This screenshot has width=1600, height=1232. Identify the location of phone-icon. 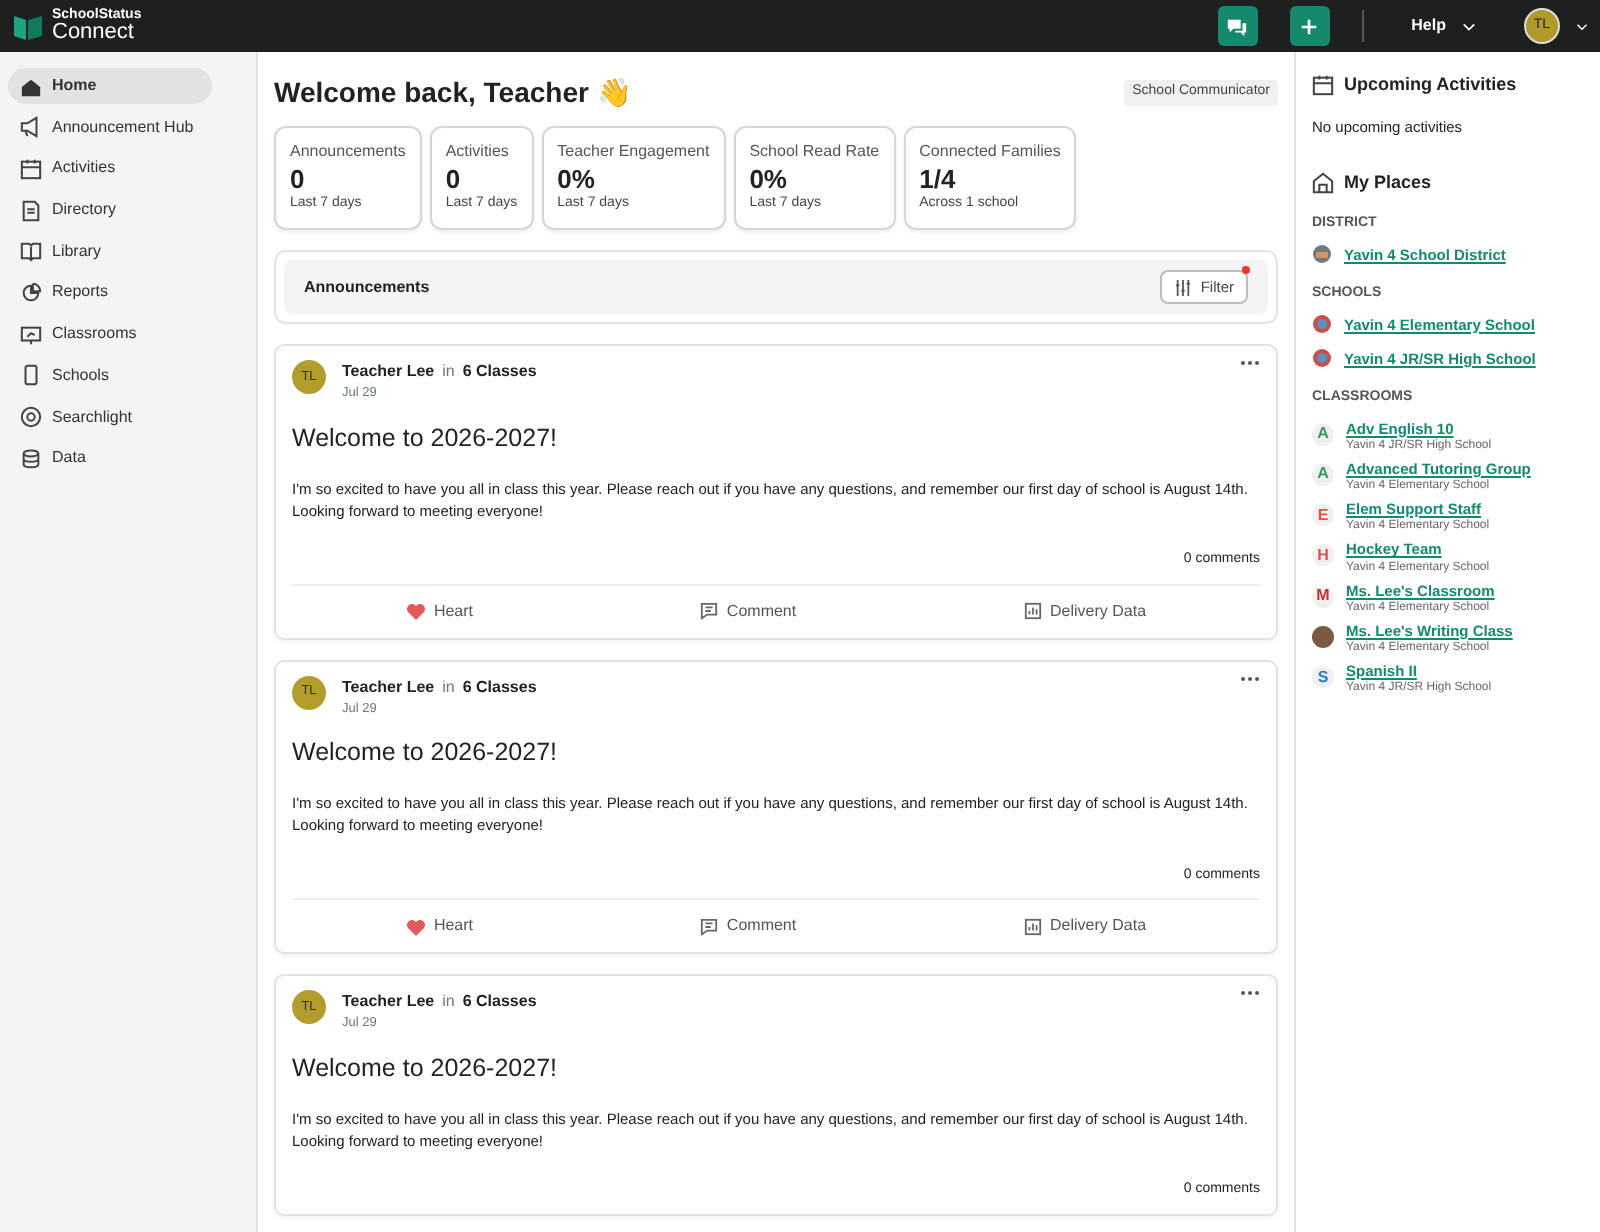
(31, 375).